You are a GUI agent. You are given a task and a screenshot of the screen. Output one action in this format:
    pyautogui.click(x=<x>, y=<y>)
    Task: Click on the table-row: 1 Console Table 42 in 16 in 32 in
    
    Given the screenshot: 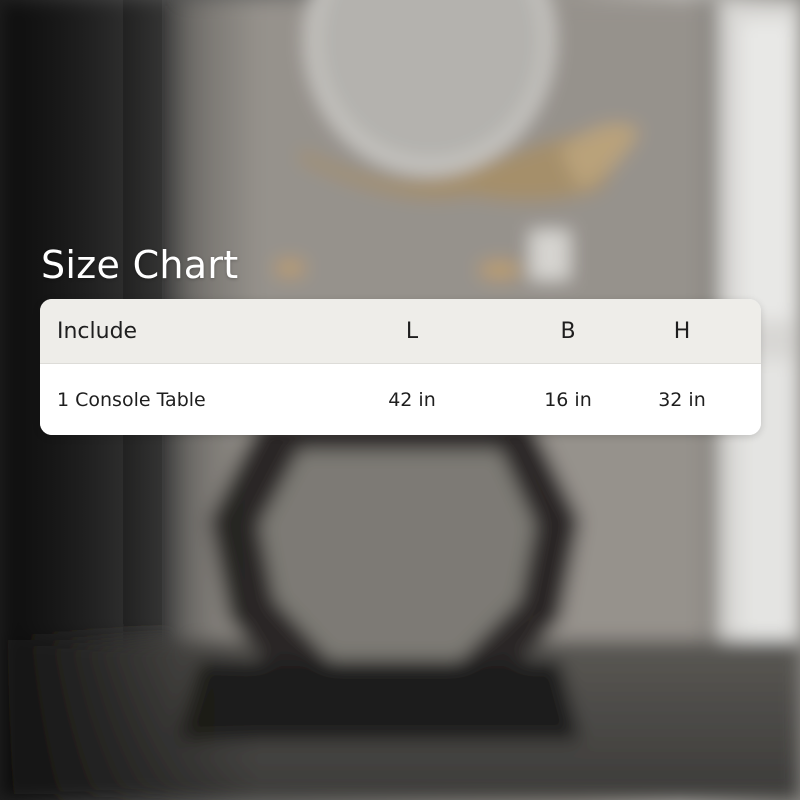 What is the action you would take?
    pyautogui.click(x=400, y=399)
    